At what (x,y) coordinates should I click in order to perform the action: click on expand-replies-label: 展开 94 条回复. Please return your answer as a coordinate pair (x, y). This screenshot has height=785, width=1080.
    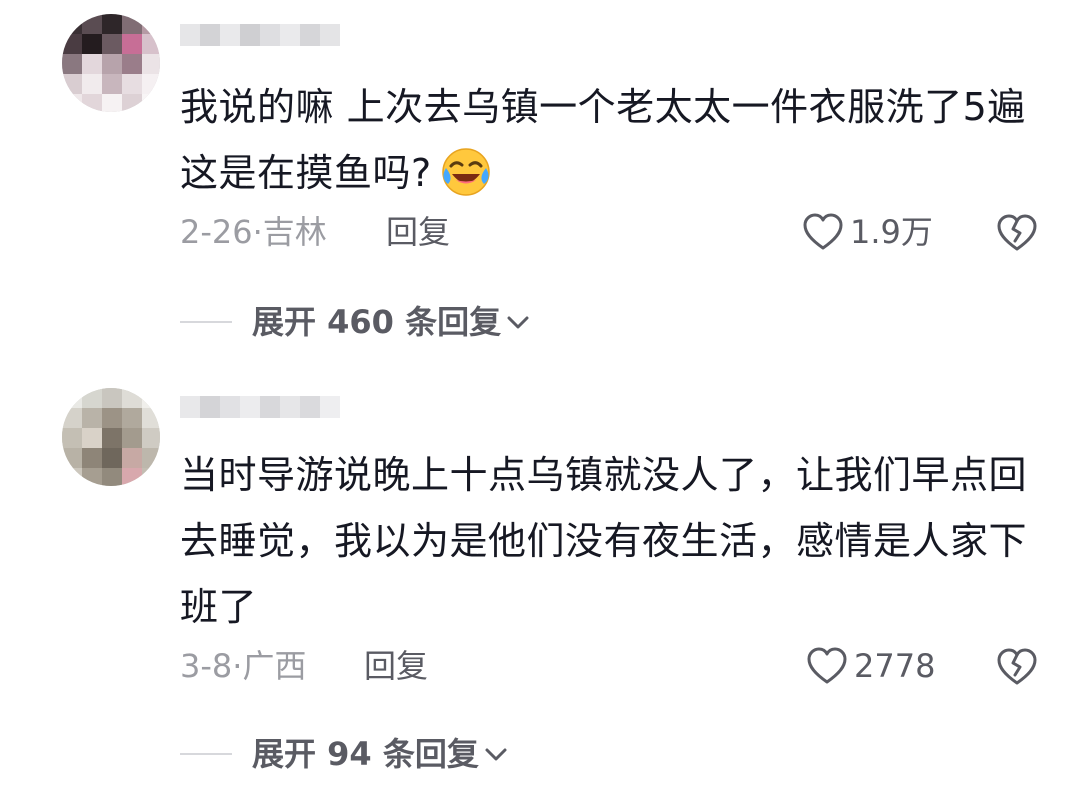
    Looking at the image, I should click on (365, 754).